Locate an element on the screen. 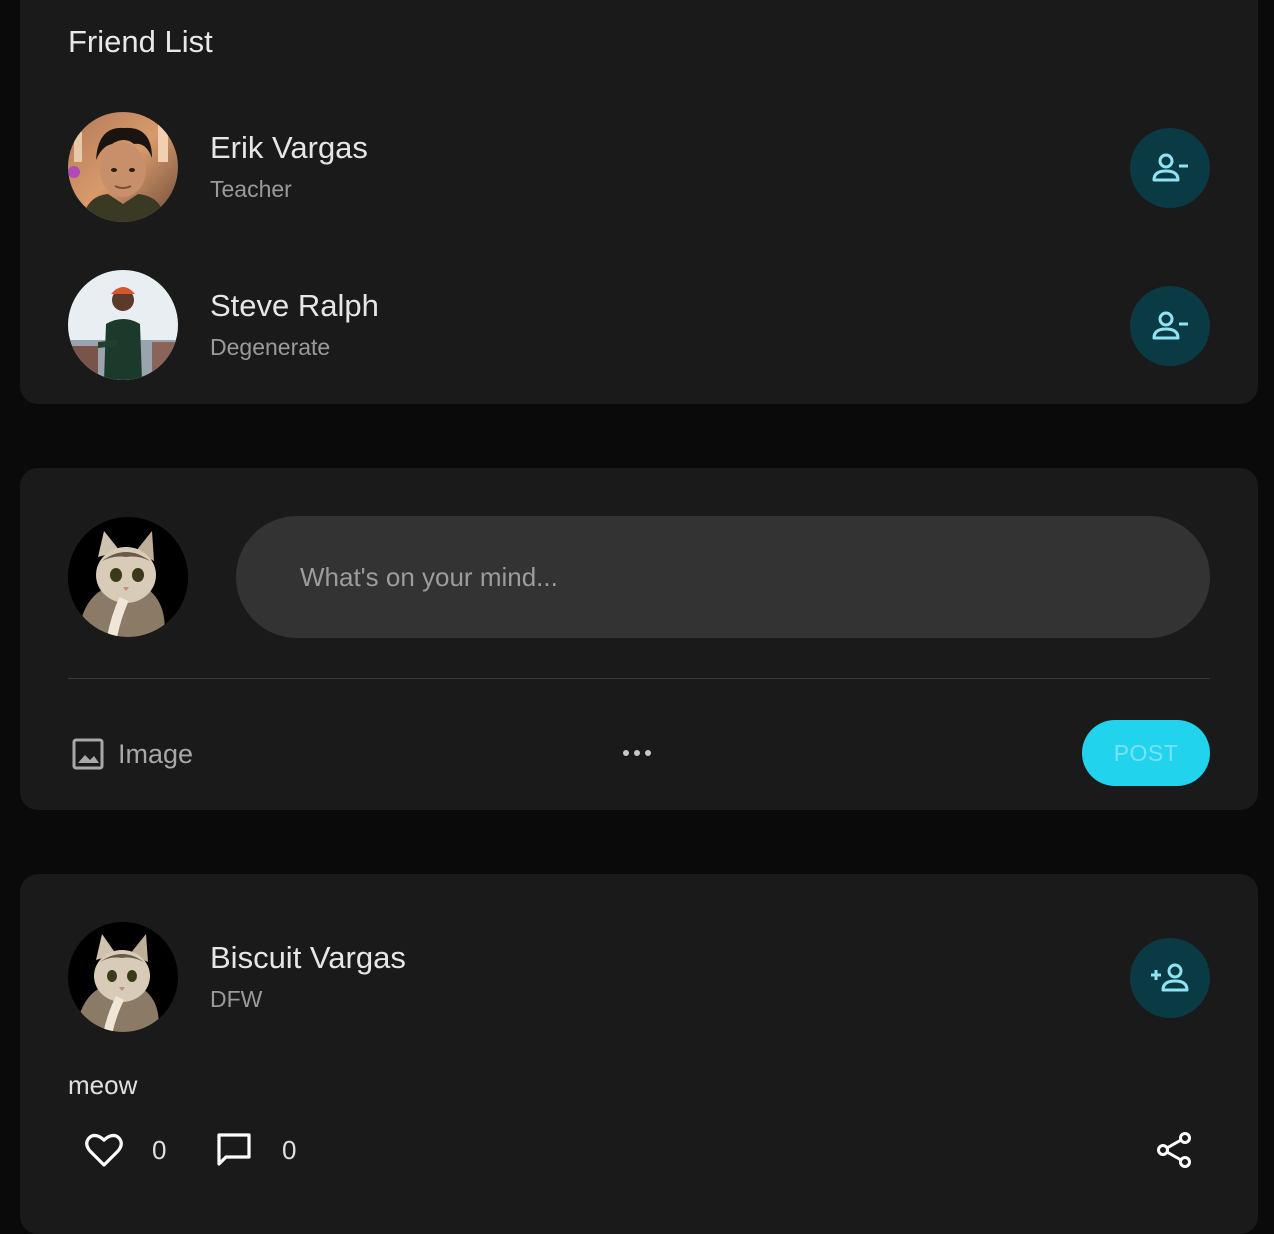 The width and height of the screenshot is (1274, 1234). image-icon is located at coordinates (88, 754).